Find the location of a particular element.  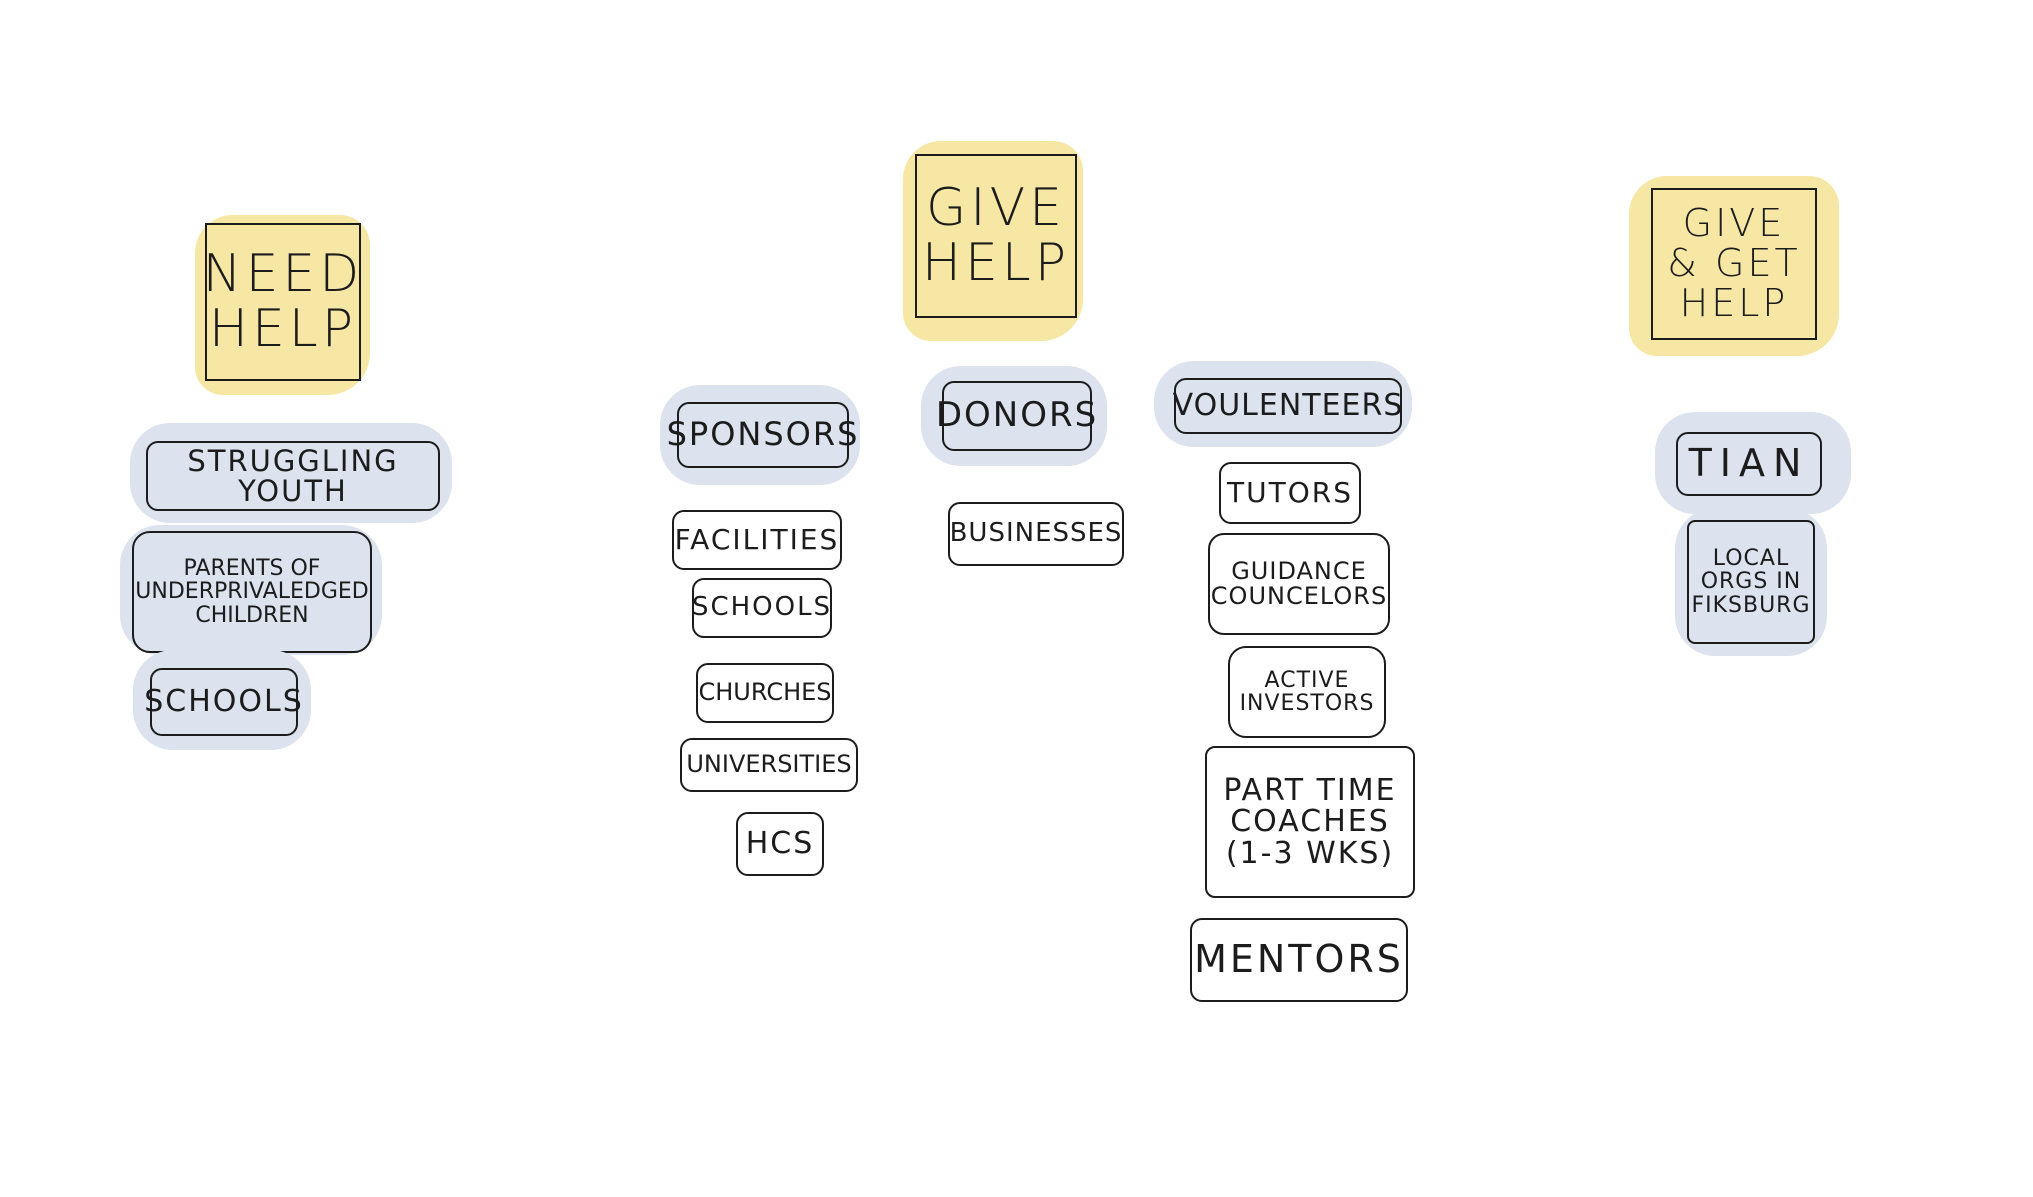

churches-label: CHURCHES is located at coordinates (765, 693).